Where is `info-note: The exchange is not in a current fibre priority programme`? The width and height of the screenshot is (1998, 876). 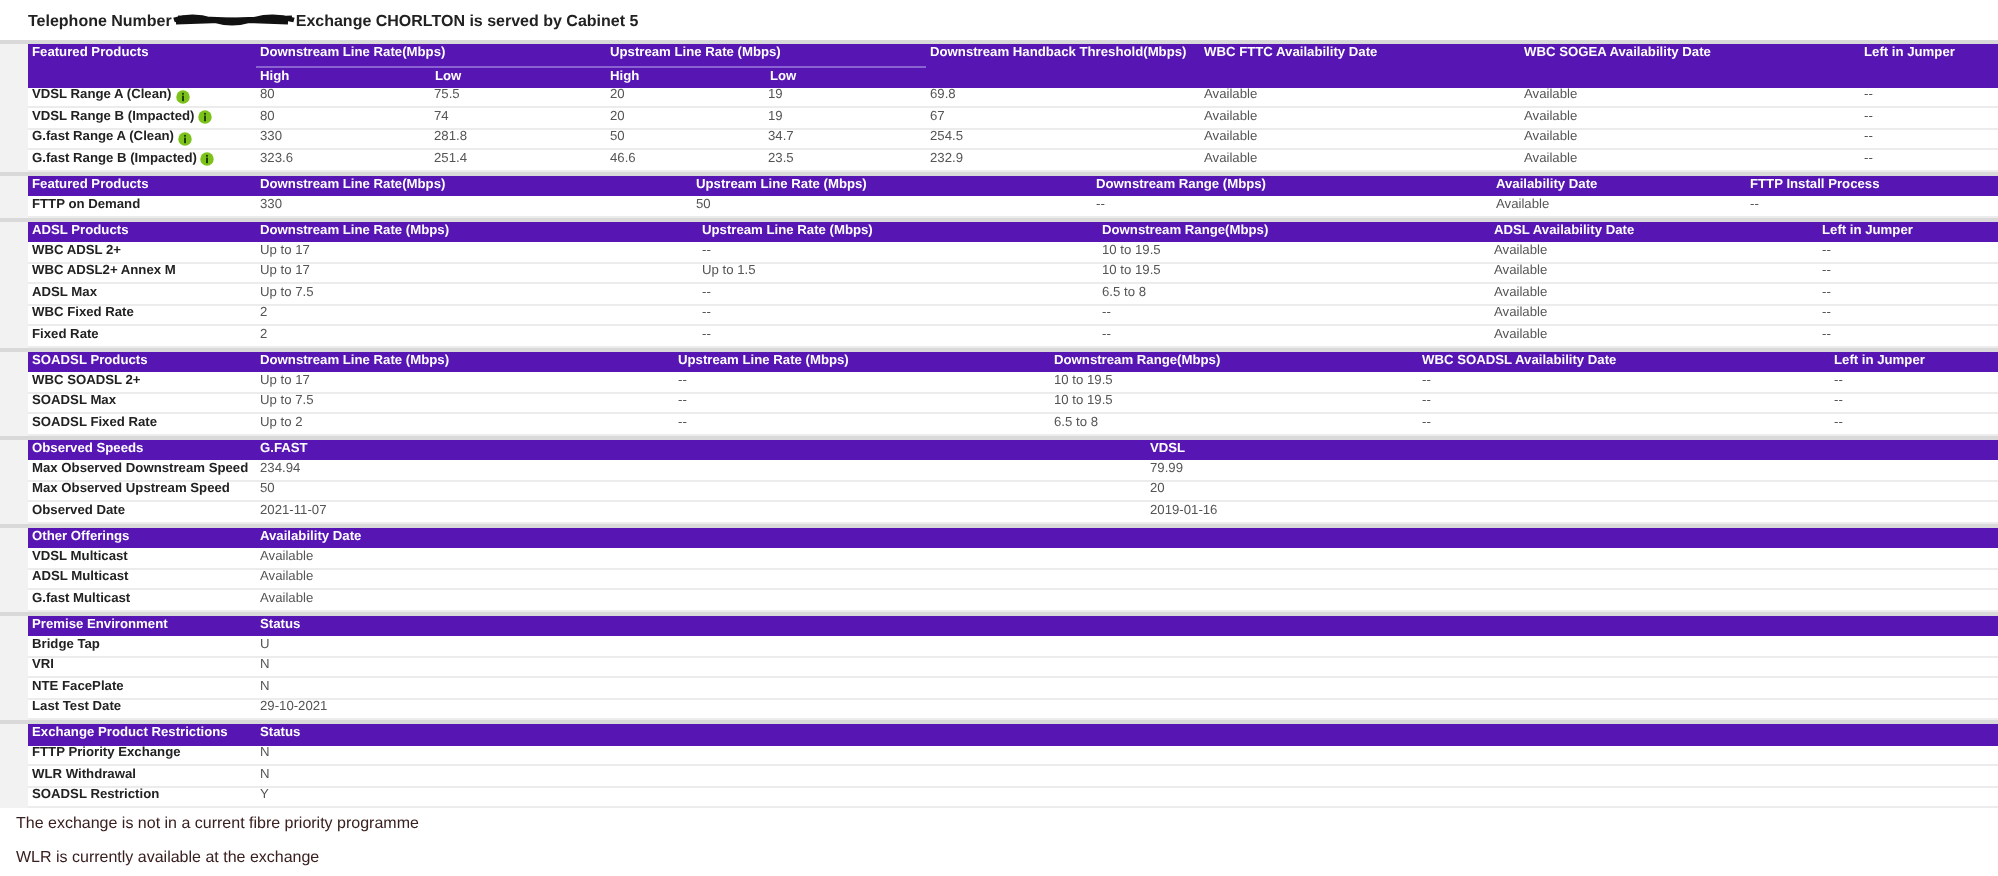 info-note: The exchange is not in a current fibre priority programme is located at coordinates (218, 823).